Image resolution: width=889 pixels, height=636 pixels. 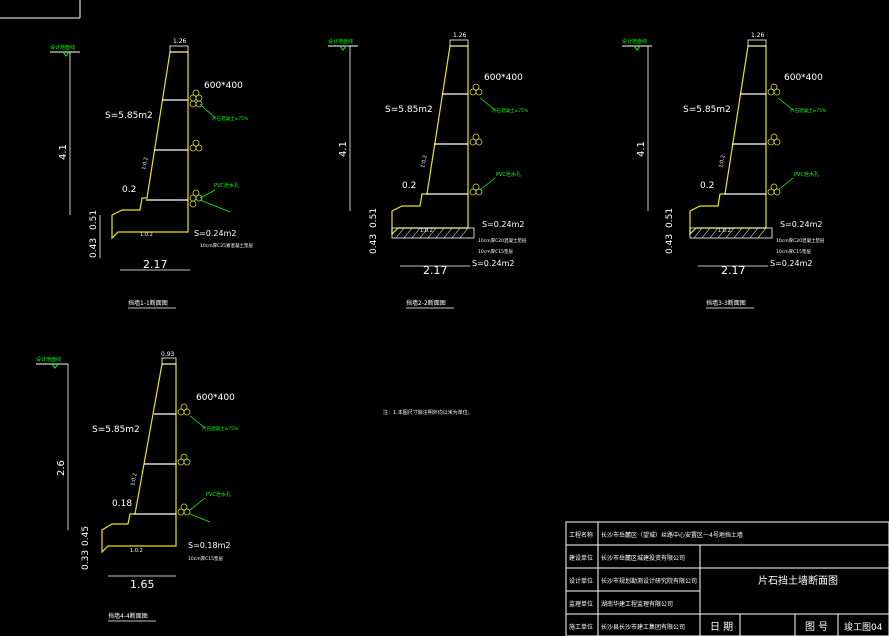 I want to click on frame-corner, so click(x=40, y=9).